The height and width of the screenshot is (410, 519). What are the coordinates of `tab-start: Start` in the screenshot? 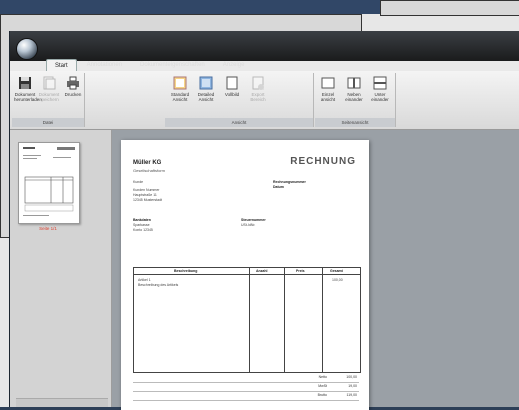 It's located at (61, 65).